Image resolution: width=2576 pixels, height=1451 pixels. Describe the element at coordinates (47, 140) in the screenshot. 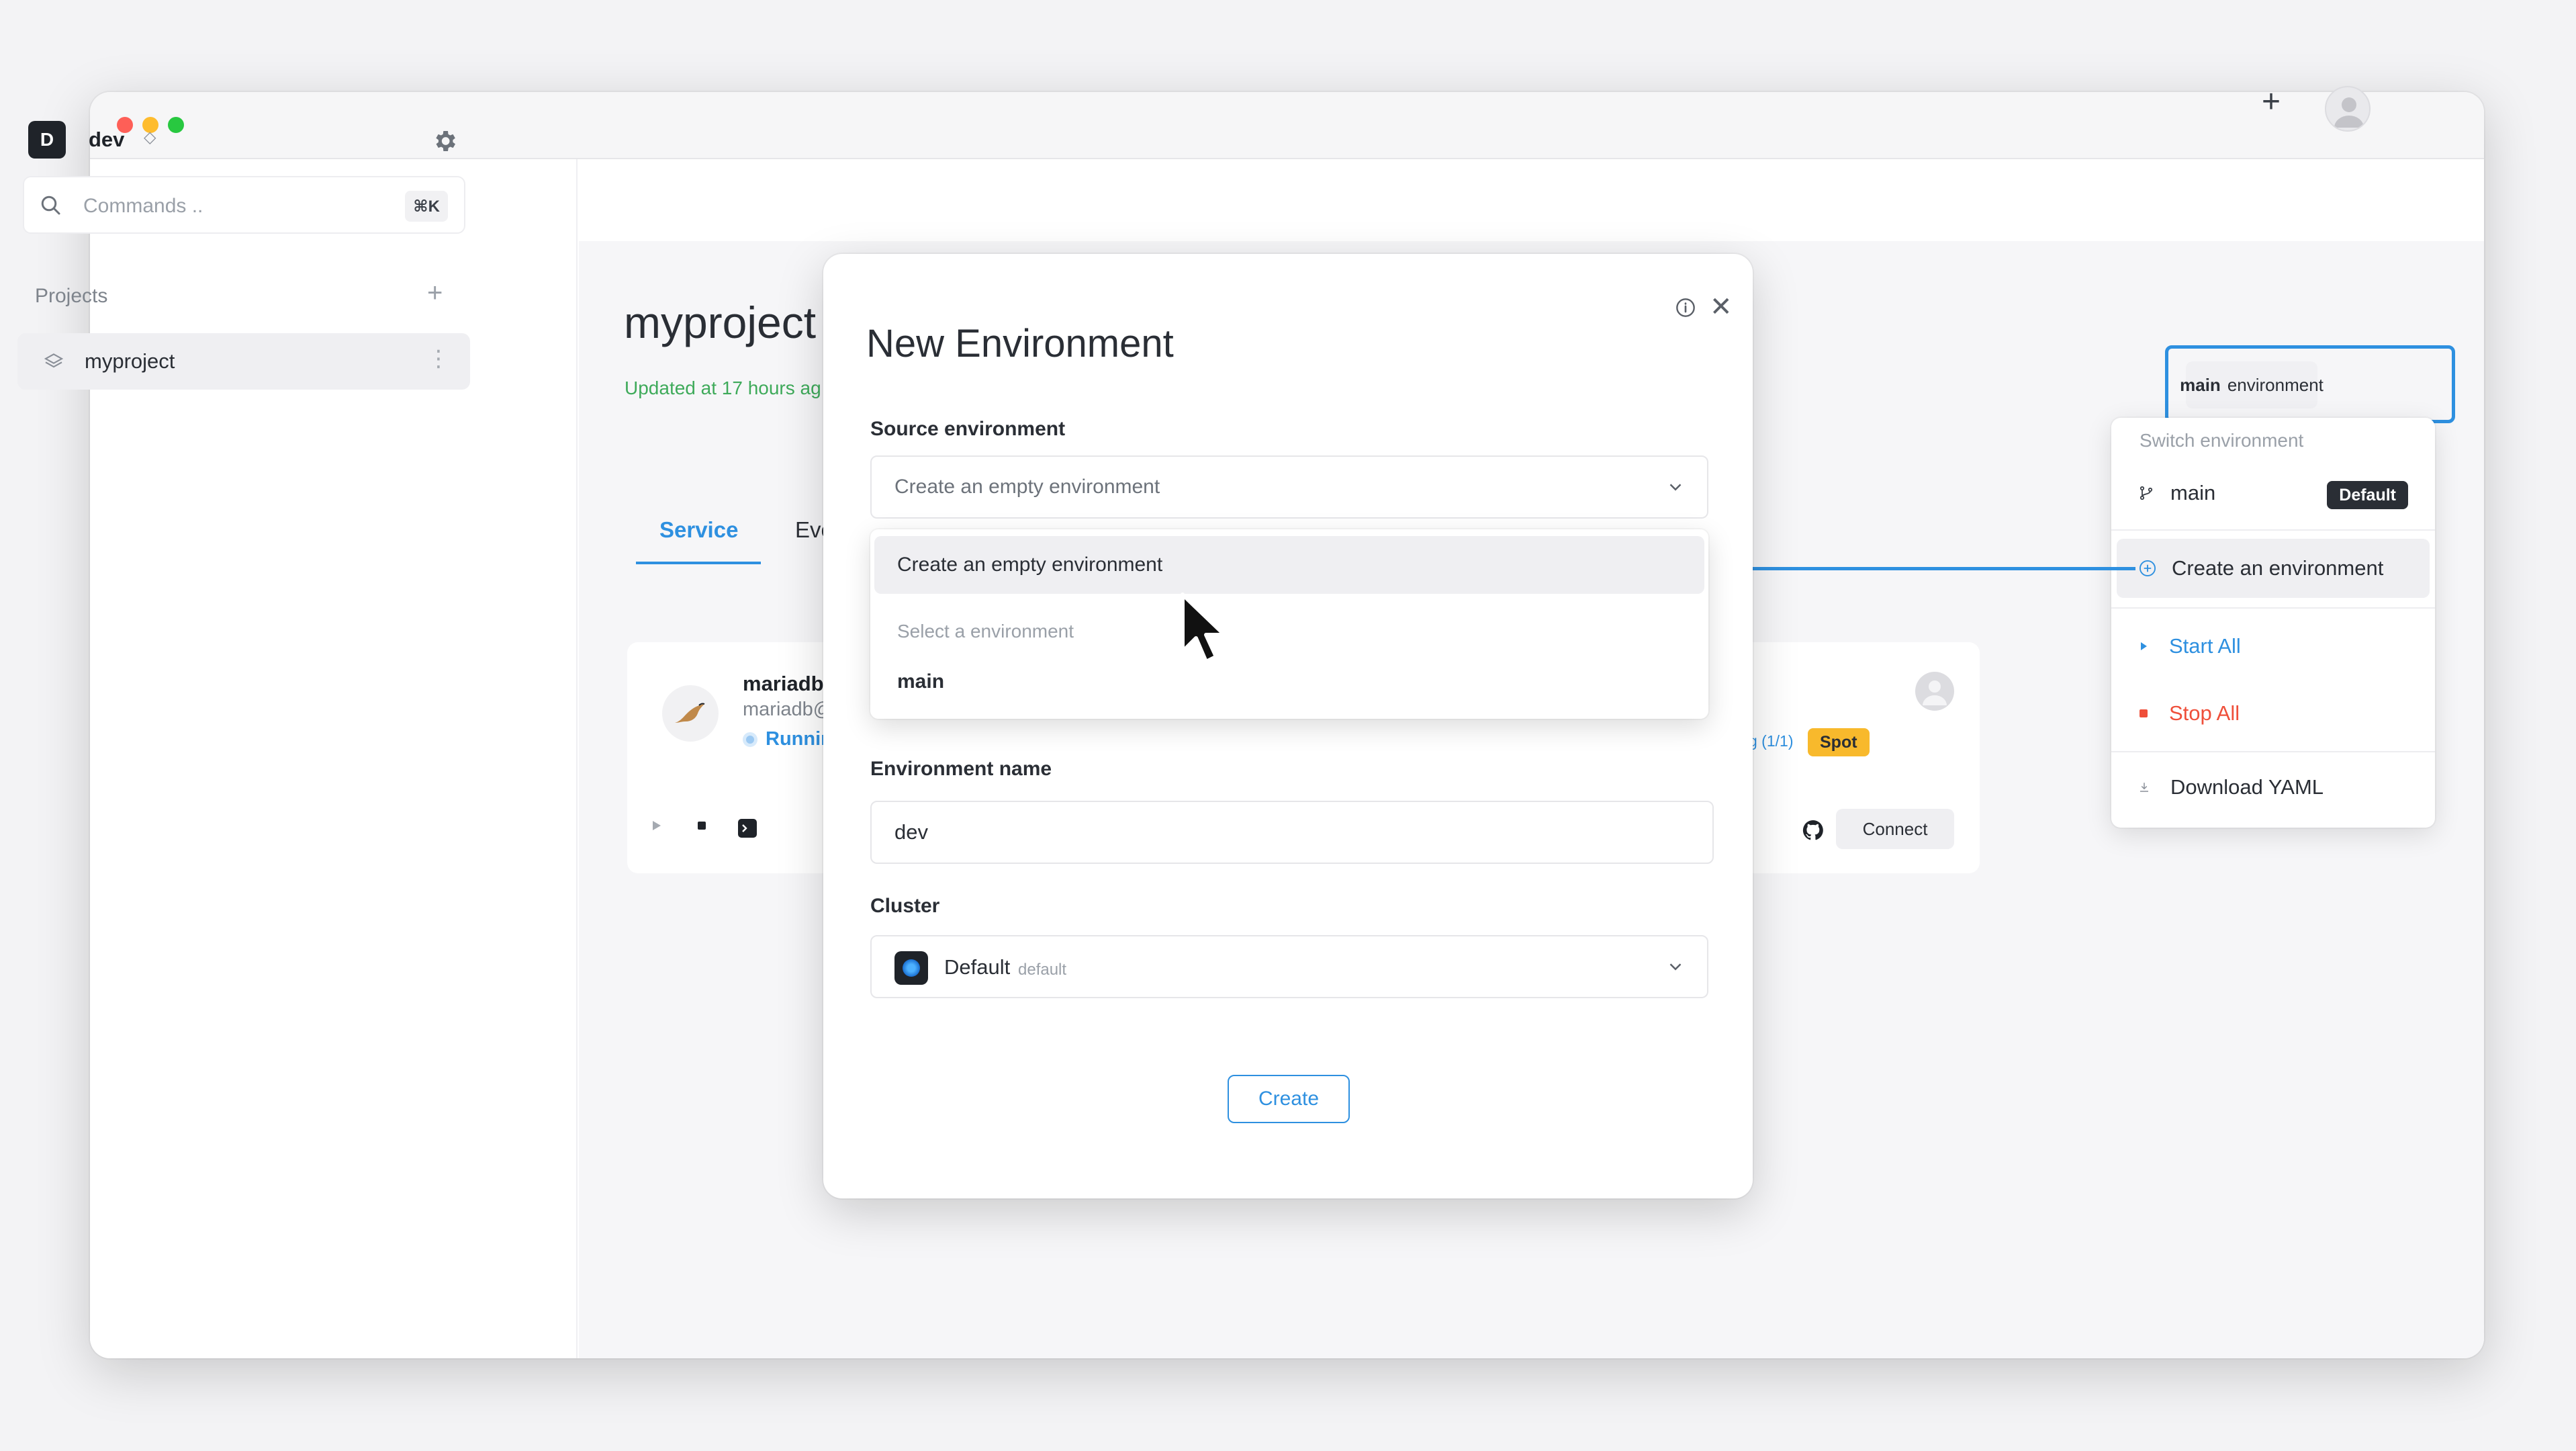

I see `workspace-avatar: D` at that location.